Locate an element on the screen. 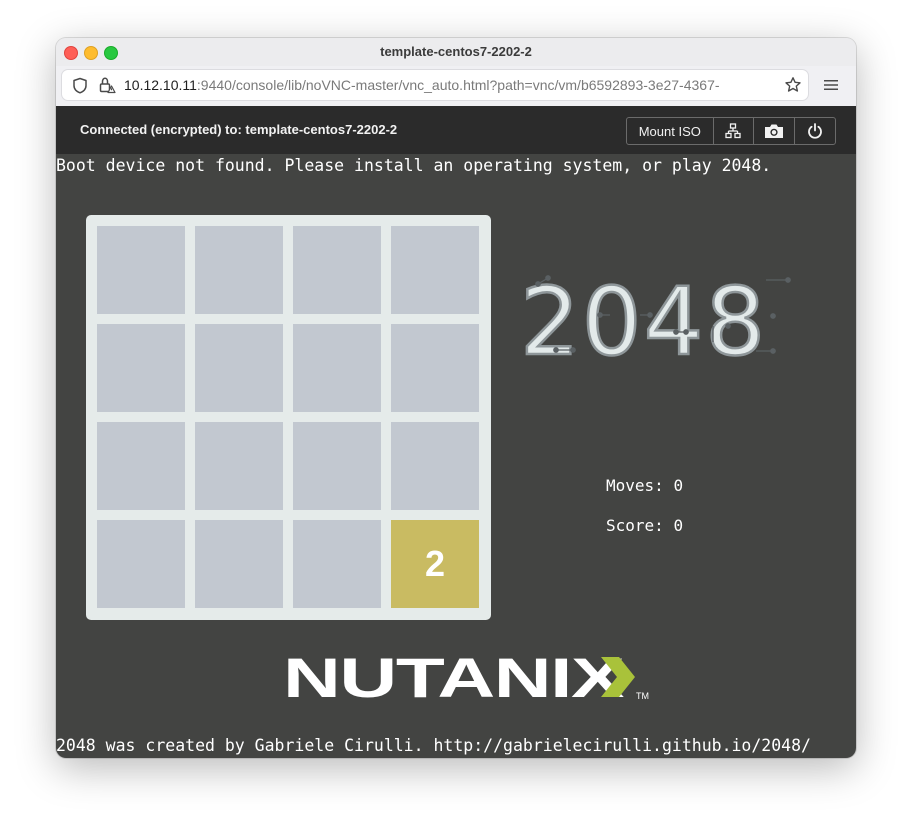  bookmark-star-icon is located at coordinates (793, 85).